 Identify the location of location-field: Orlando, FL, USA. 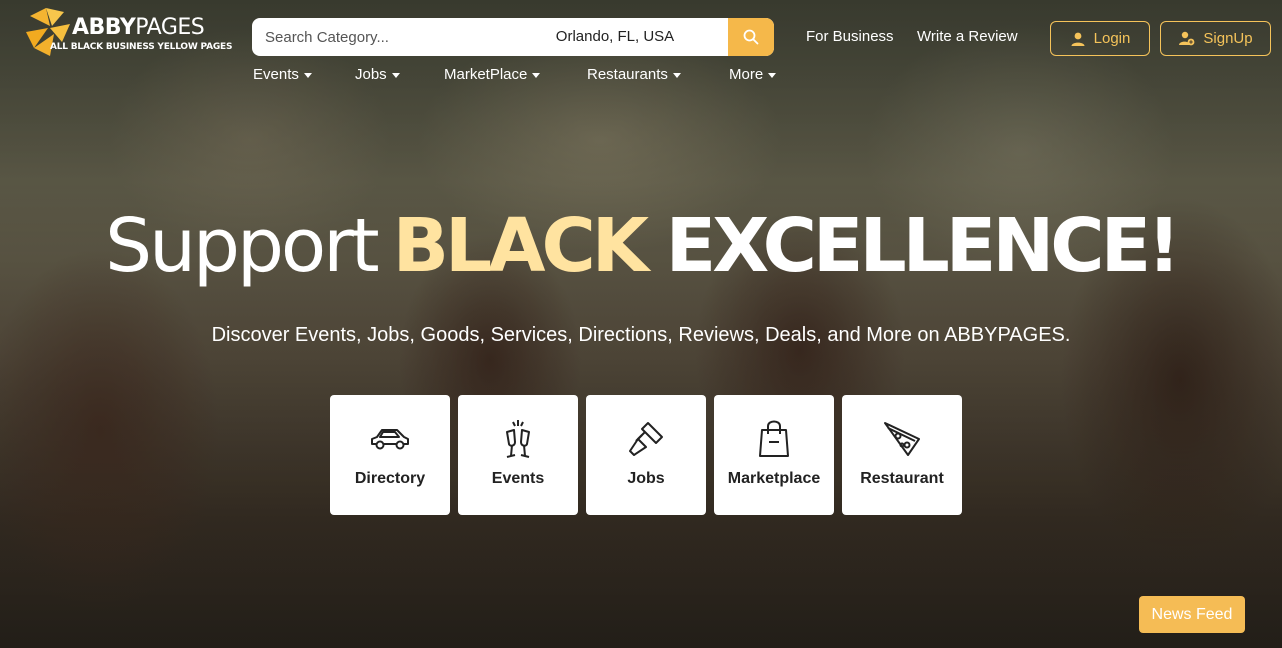
(615, 37).